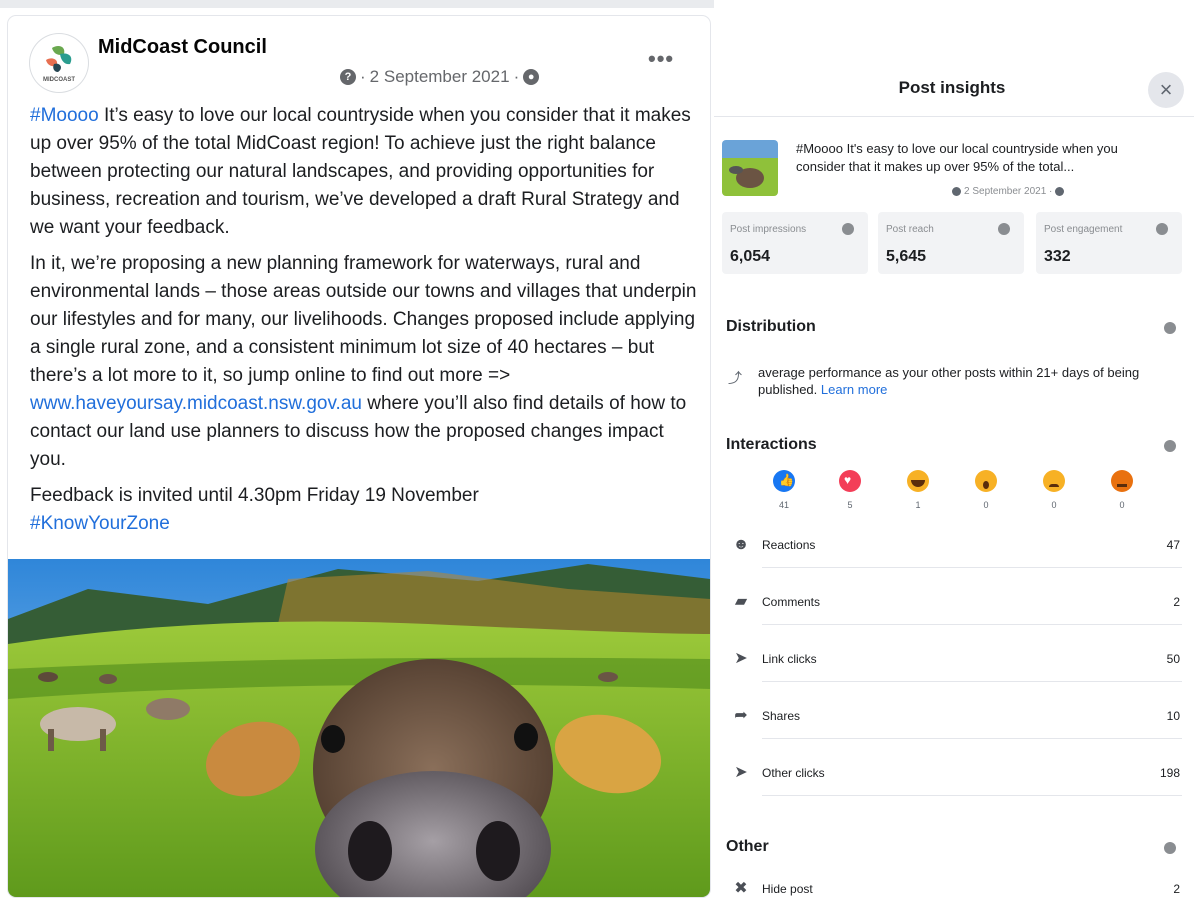 This screenshot has width=1194, height=912. What do you see at coordinates (64, 115) in the screenshot?
I see `hashtag-link: #Moooo` at bounding box center [64, 115].